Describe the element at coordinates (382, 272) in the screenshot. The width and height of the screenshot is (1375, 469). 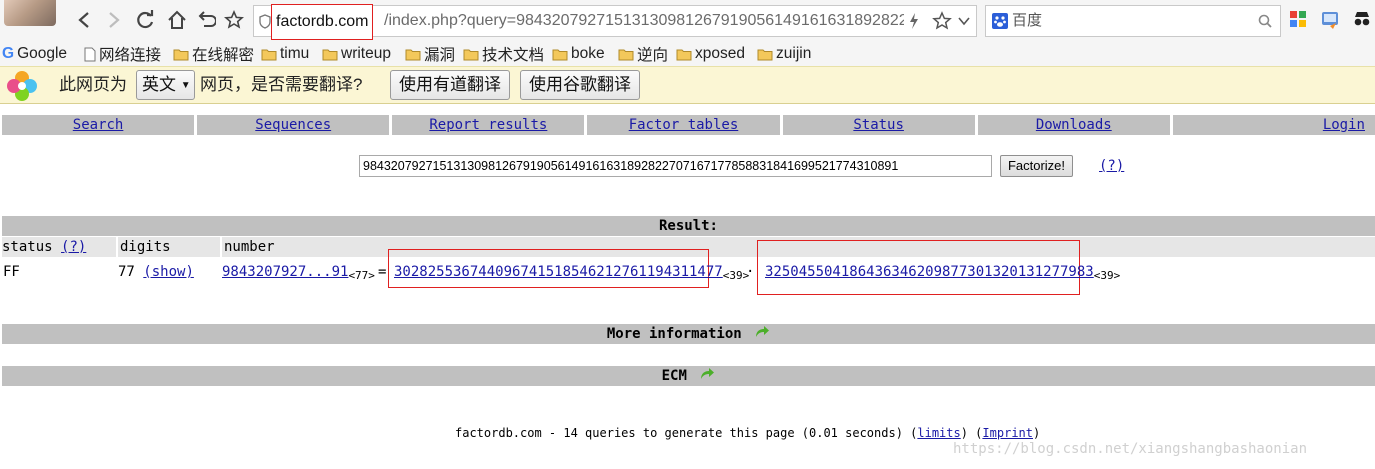
I see `equals-sign: =` at that location.